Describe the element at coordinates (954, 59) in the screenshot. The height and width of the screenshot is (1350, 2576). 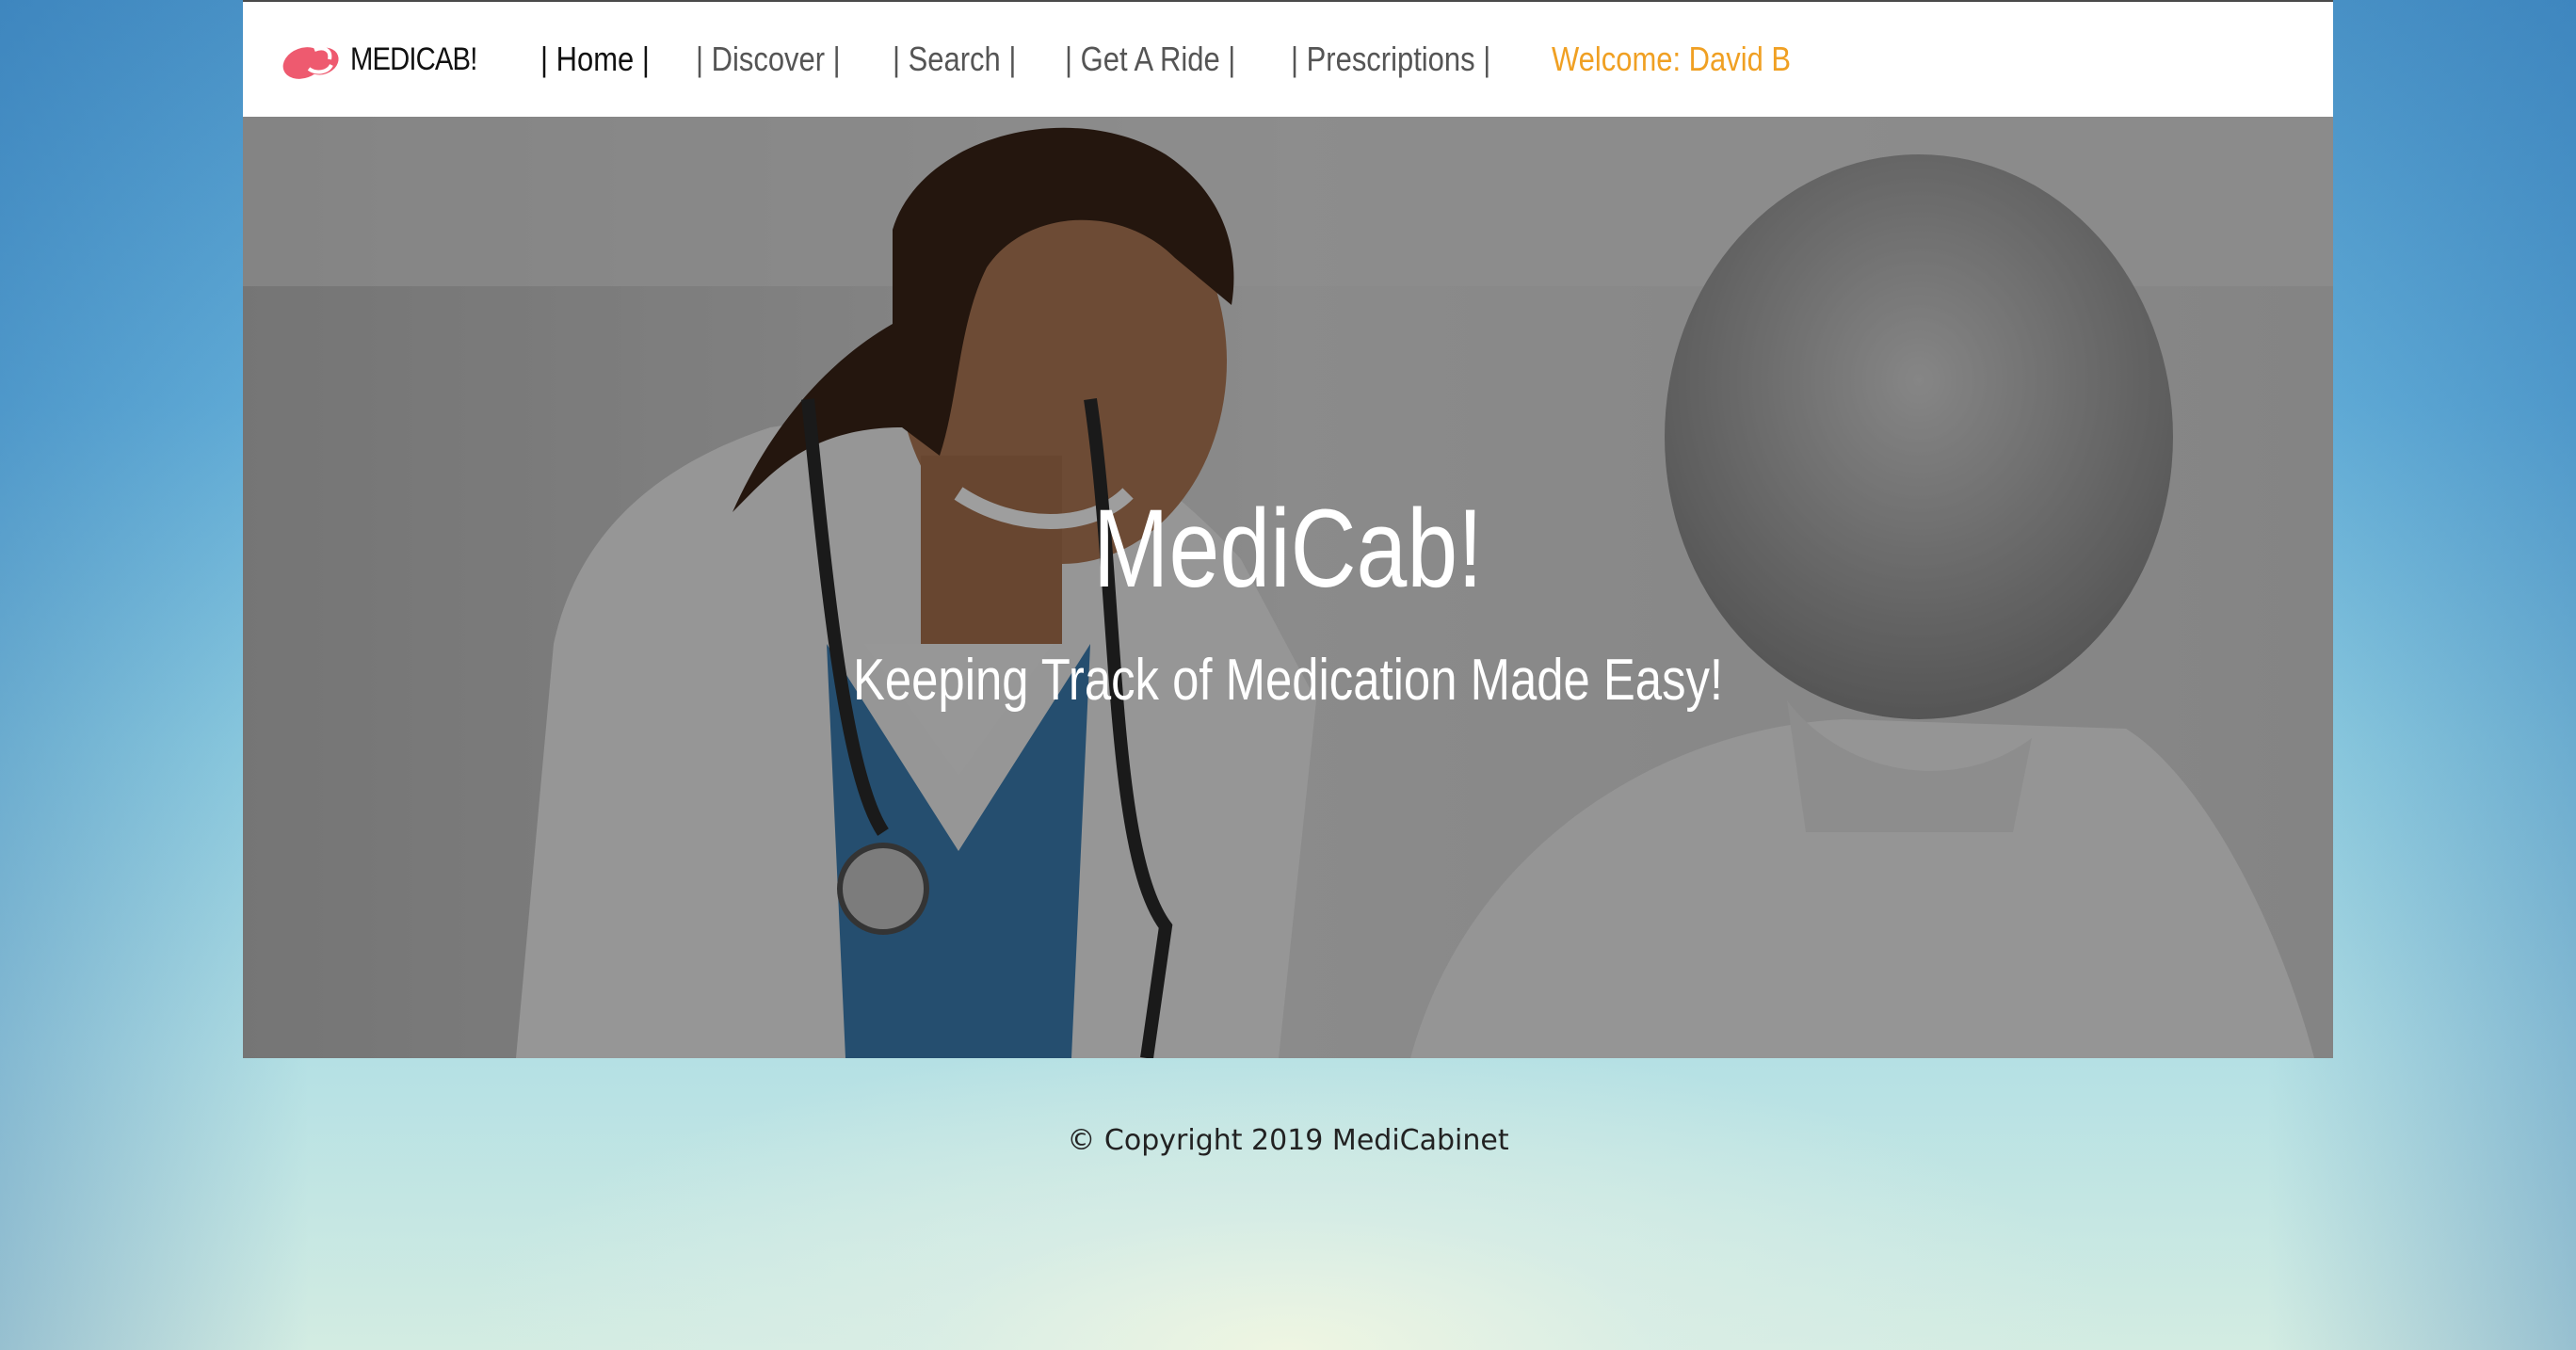
I see `nav-search-link: | Search |` at that location.